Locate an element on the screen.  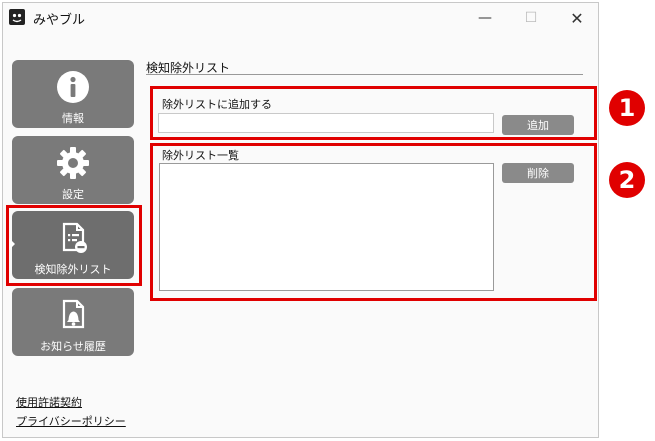
document-bell-icon is located at coordinates (73, 315).